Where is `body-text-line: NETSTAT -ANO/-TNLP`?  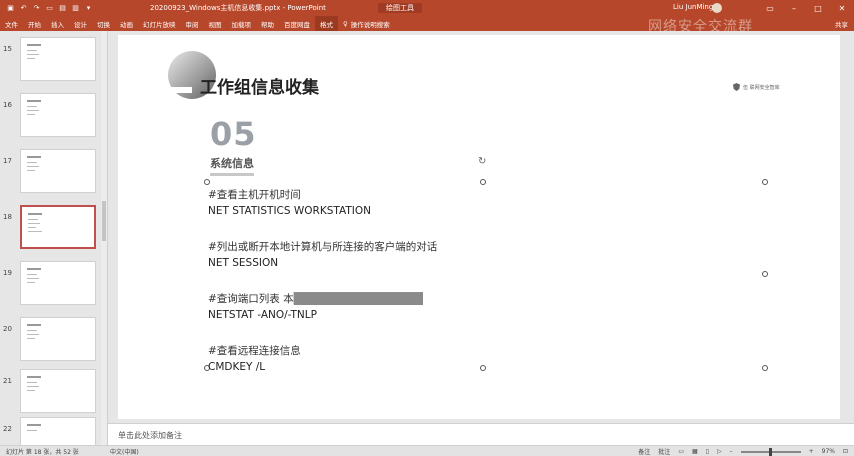
body-text-line: NETSTAT -ANO/-TNLP is located at coordinates (262, 315).